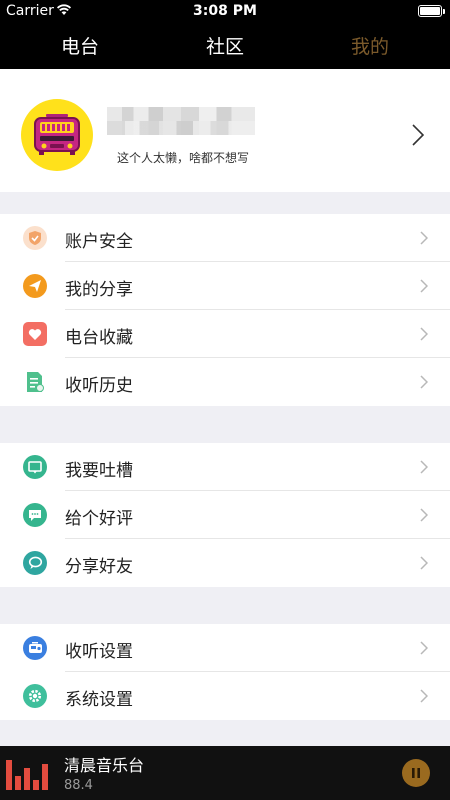  Describe the element at coordinates (99, 519) in the screenshot. I see `menu-item-label: 给个好评` at that location.